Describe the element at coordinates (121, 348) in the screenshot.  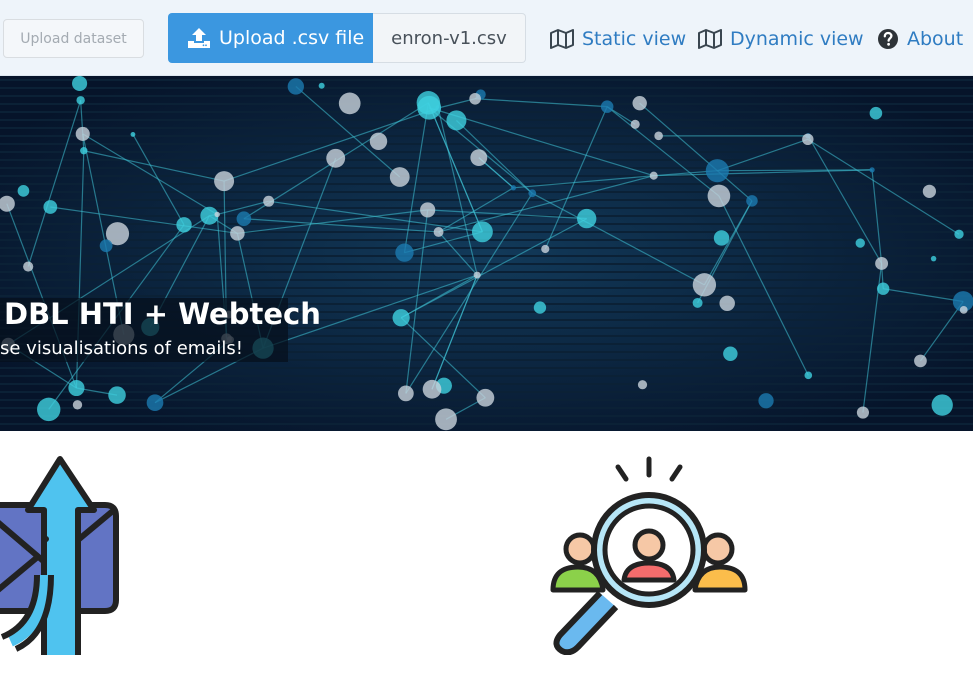
I see `hero-subtitle: se visualisations of emails!` at that location.